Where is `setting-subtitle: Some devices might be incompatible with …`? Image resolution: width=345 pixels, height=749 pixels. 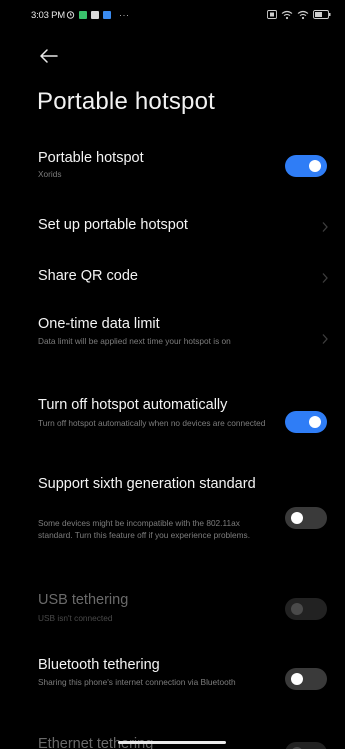 setting-subtitle: Some devices might be incompatible with … is located at coordinates (144, 529).